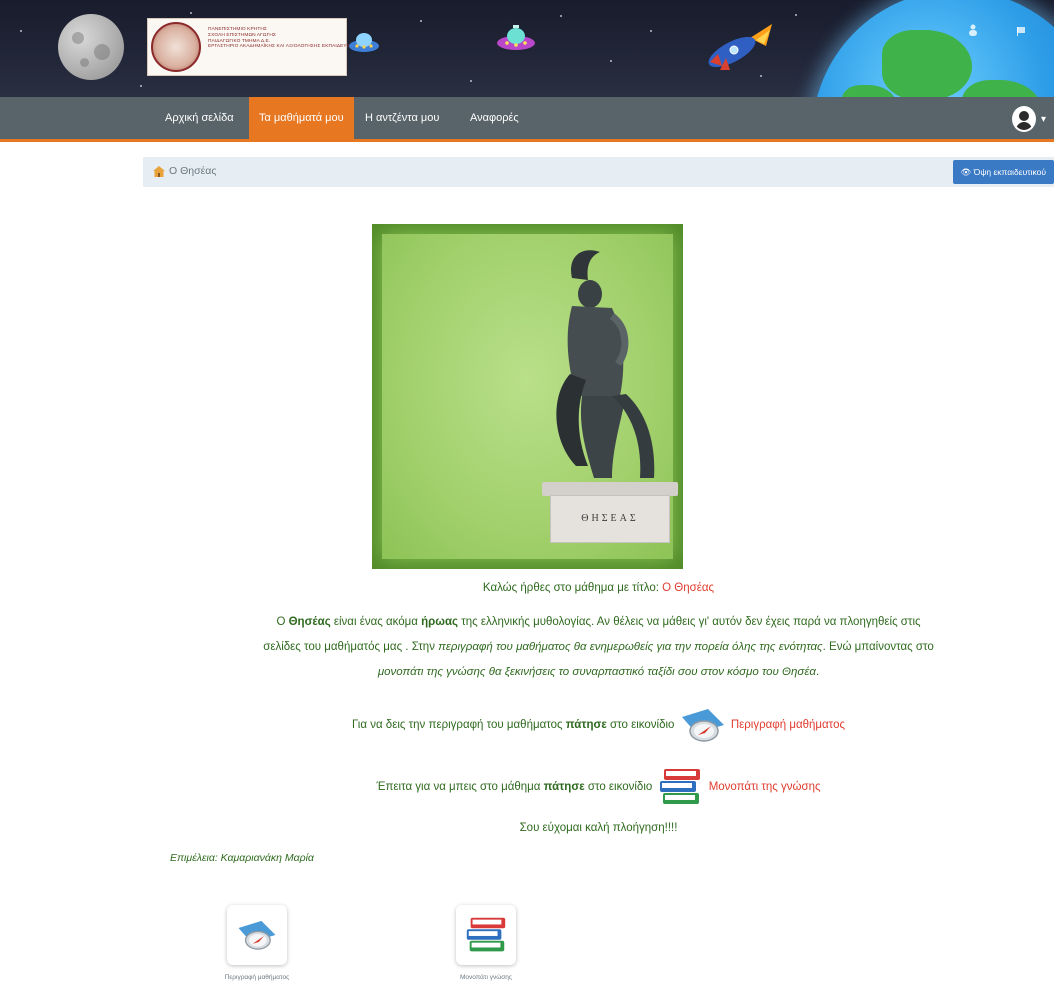  I want to click on course-description-tile, so click(257, 935).